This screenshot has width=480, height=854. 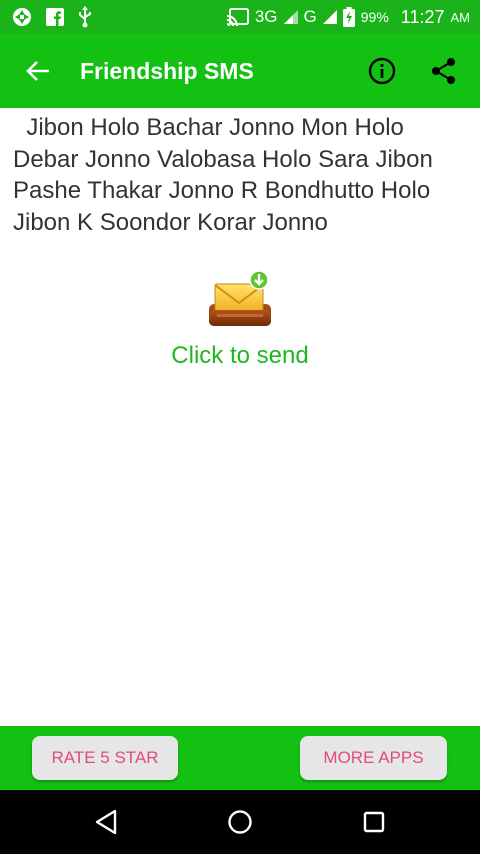 I want to click on sync-icon, so click(x=22, y=17).